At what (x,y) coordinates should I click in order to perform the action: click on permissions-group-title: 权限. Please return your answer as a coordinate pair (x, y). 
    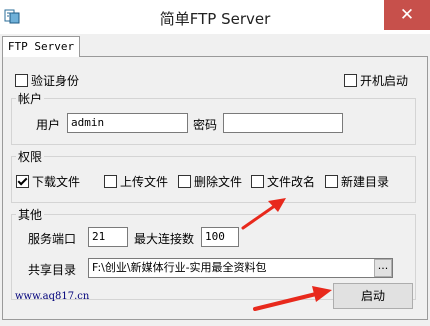
    Looking at the image, I should click on (30, 156).